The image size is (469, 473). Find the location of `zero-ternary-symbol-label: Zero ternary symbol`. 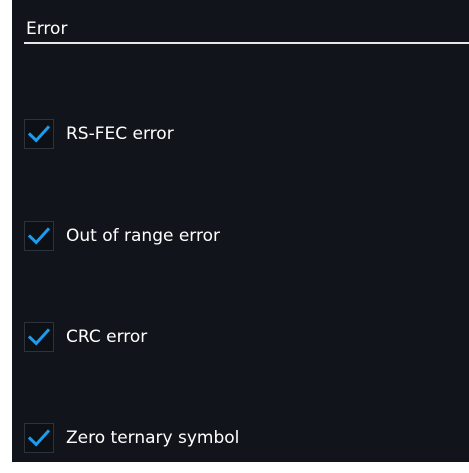

zero-ternary-symbol-label: Zero ternary symbol is located at coordinates (153, 438).